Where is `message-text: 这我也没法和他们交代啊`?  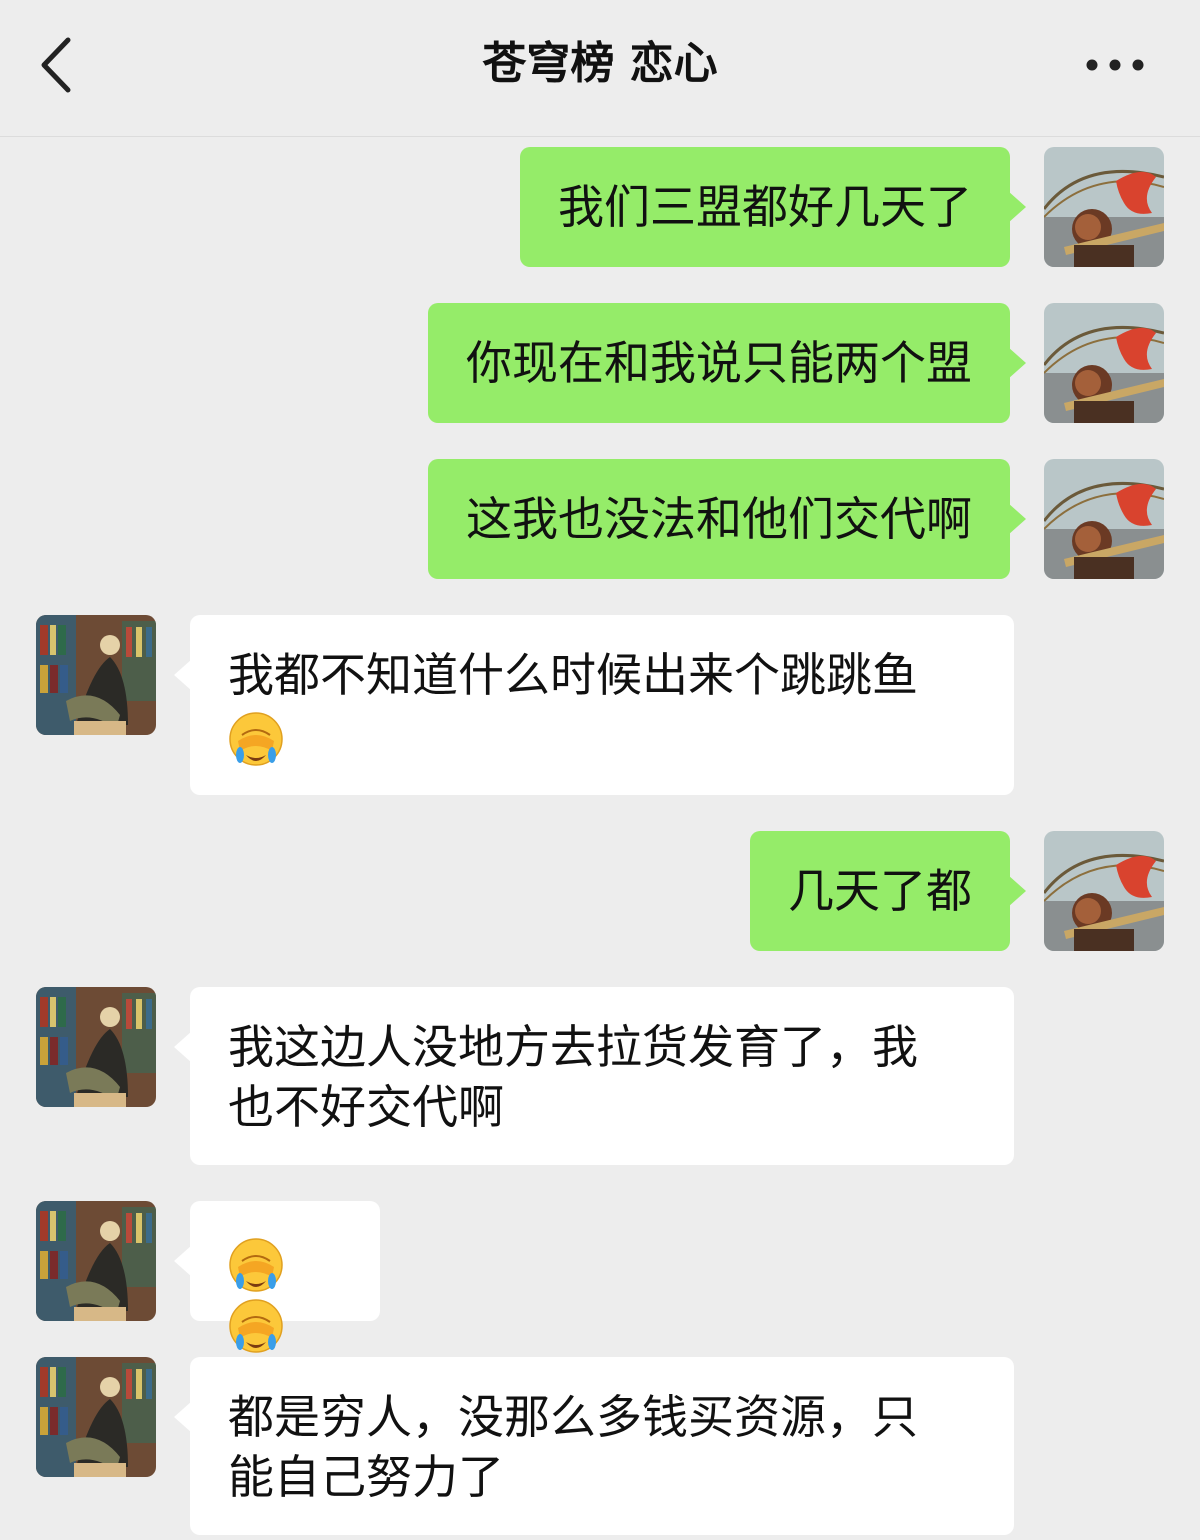 message-text: 这我也没法和他们交代啊 is located at coordinates (719, 519).